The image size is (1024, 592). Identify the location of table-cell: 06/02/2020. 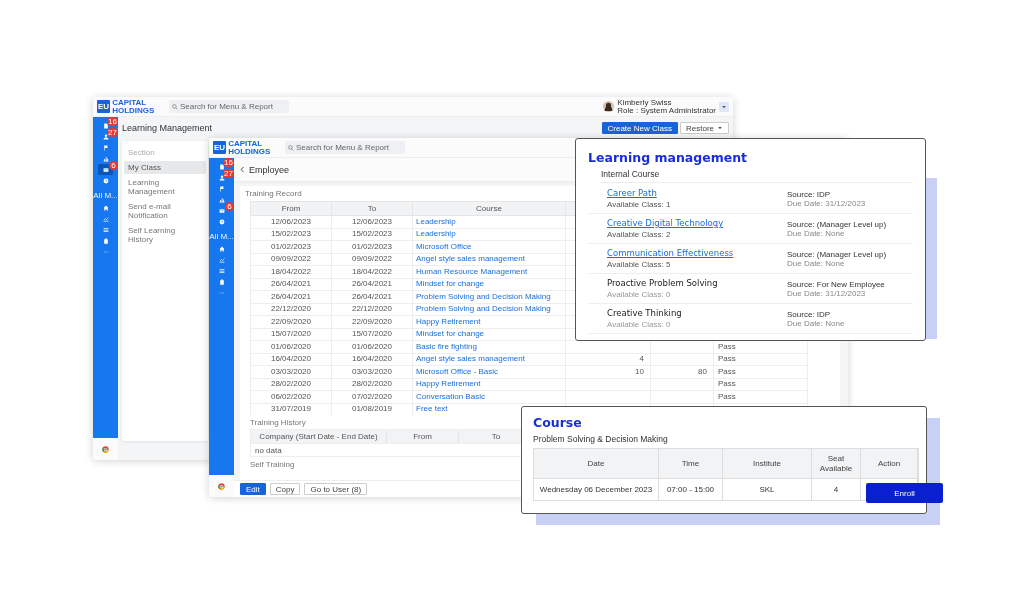
(290, 396).